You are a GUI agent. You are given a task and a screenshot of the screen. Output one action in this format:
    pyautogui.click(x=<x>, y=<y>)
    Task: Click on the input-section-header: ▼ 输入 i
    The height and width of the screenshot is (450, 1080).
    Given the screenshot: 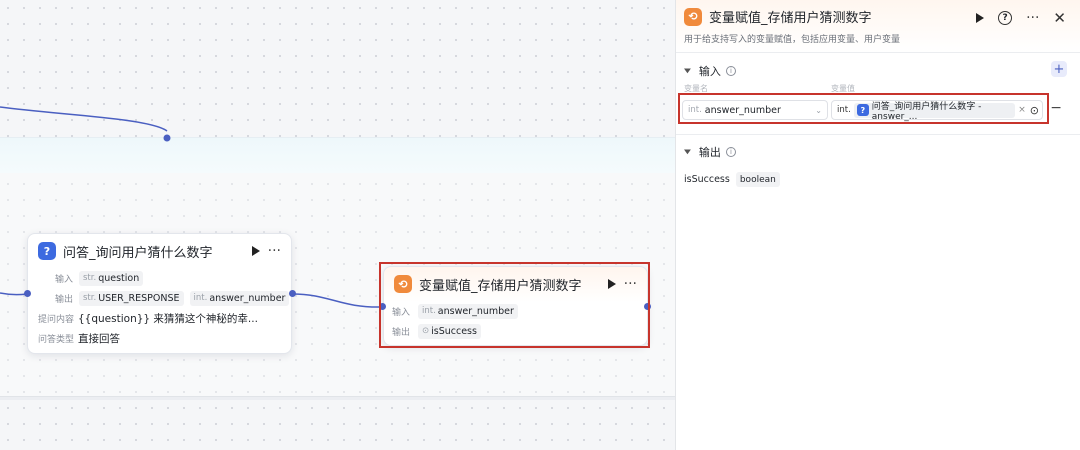 What is the action you would take?
    pyautogui.click(x=710, y=71)
    